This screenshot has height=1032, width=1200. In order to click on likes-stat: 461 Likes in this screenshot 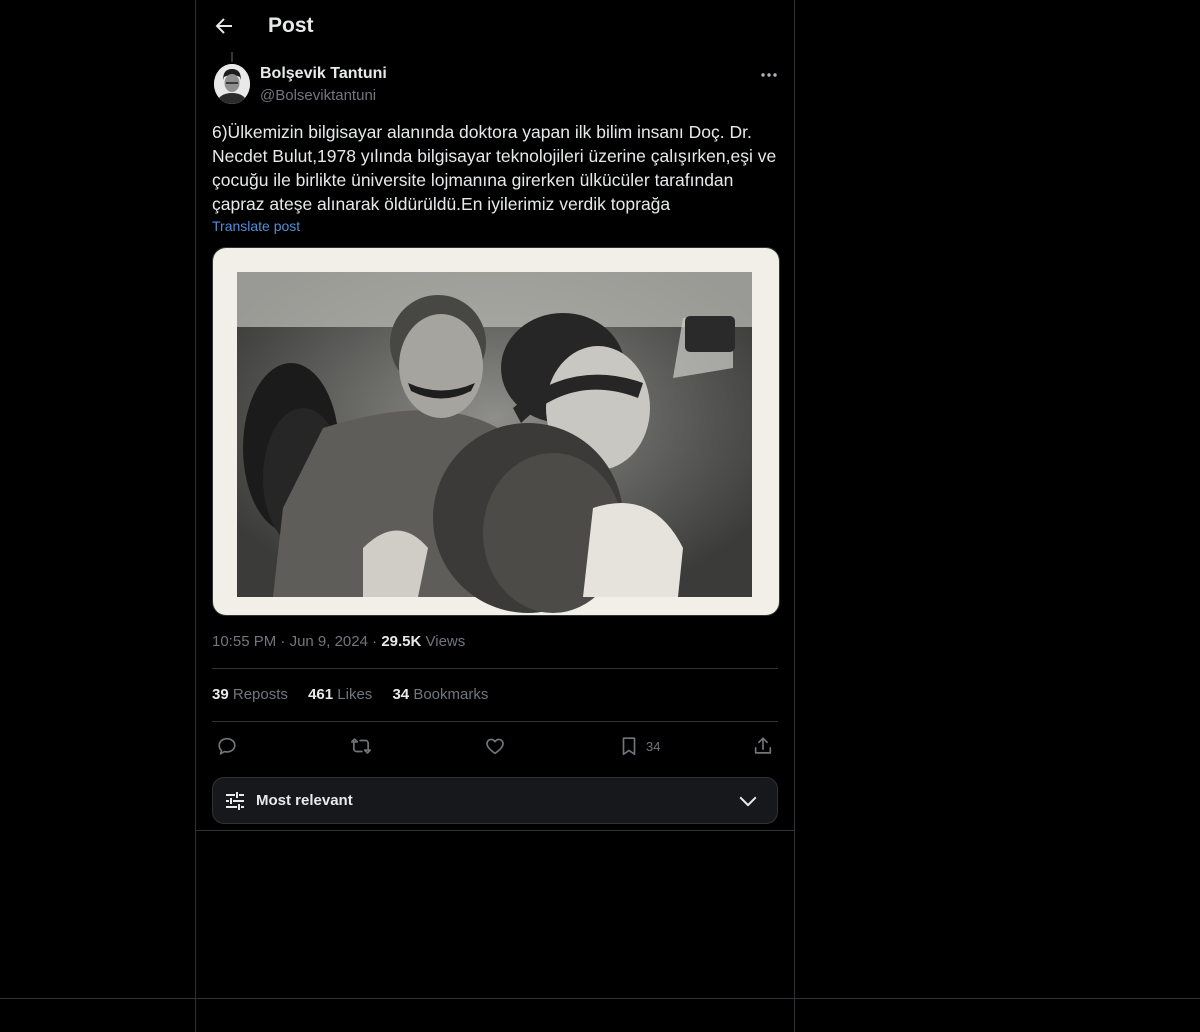, I will do `click(340, 694)`.